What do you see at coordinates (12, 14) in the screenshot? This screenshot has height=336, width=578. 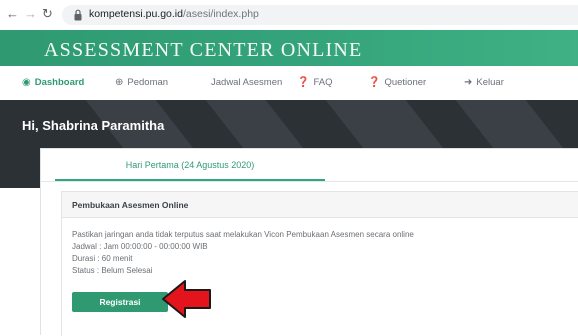 I see `arrow-left-icon: ←` at bounding box center [12, 14].